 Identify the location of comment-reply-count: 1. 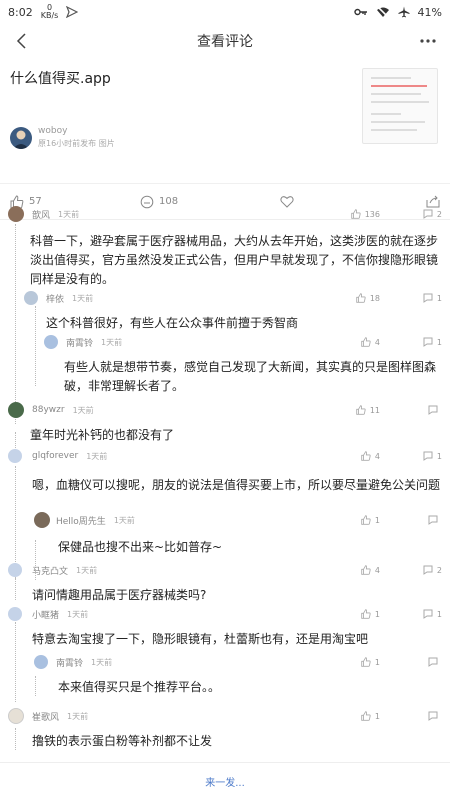
(439, 614).